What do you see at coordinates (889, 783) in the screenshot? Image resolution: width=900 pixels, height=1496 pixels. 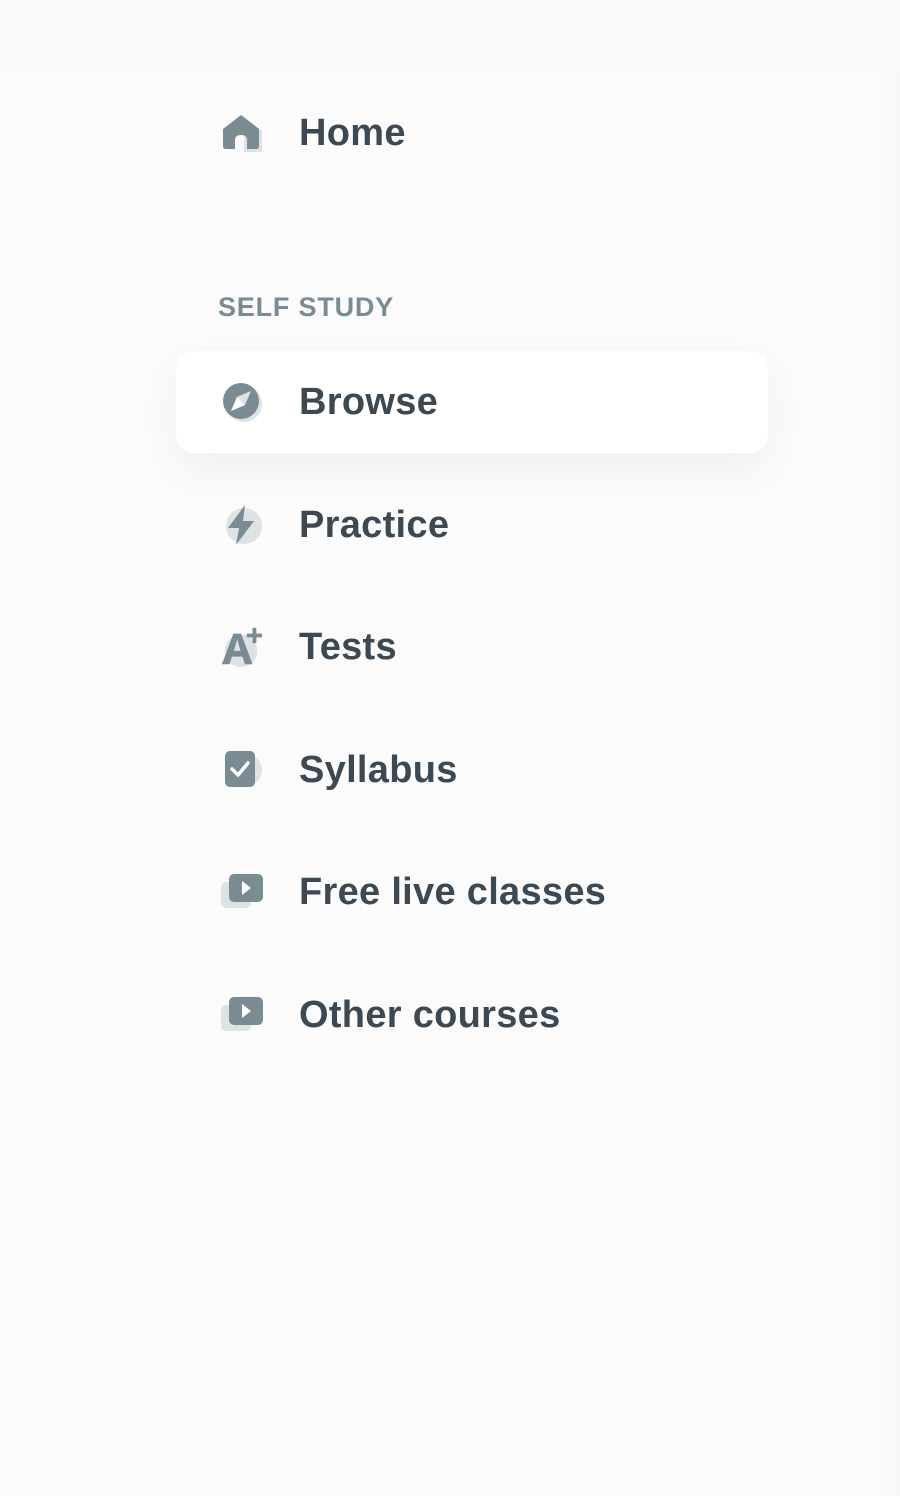 I see `content-edge` at bounding box center [889, 783].